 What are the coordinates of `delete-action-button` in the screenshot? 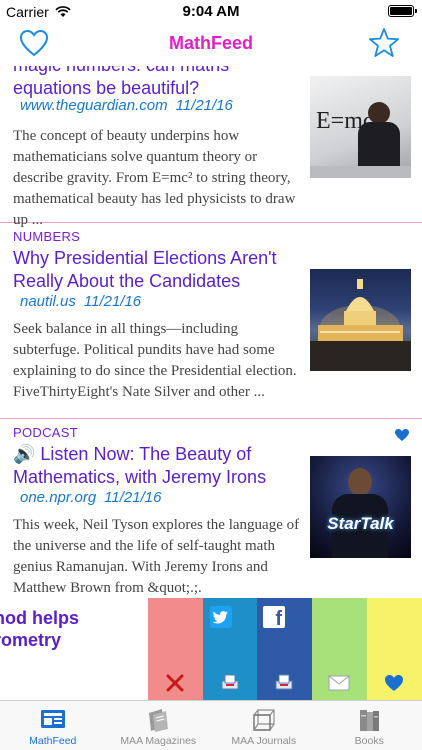 It's located at (175, 649).